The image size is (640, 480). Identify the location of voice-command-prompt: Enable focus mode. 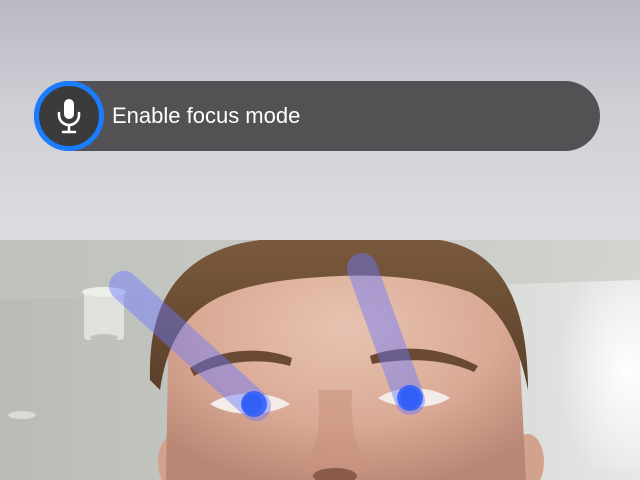
(317, 116).